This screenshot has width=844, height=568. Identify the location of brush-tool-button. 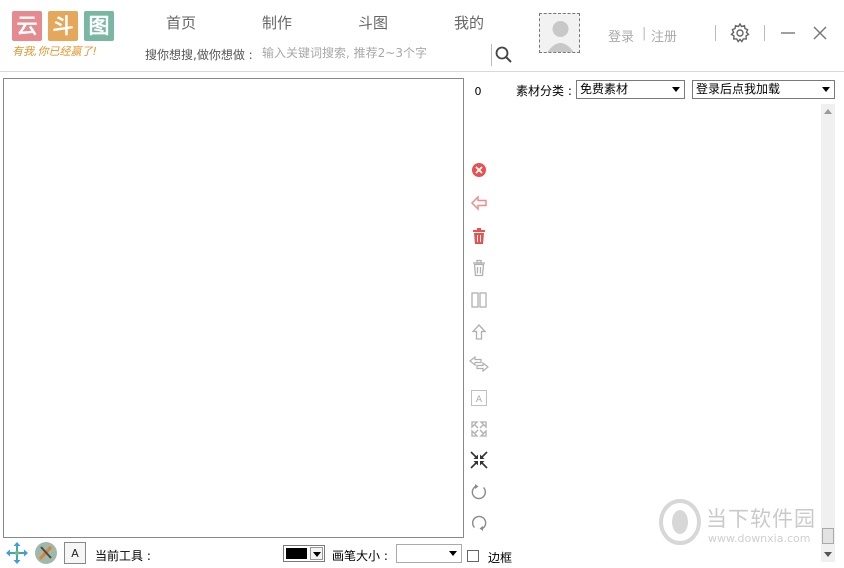
(46, 553).